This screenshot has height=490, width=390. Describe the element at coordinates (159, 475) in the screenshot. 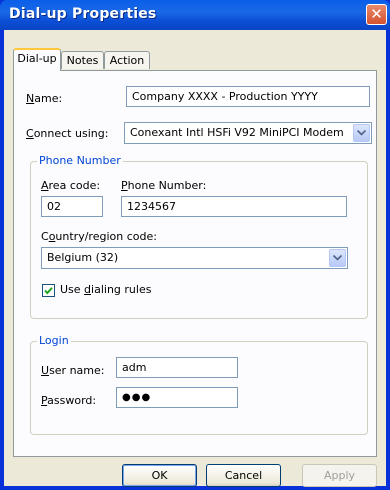

I see `ok-button: OK` at that location.